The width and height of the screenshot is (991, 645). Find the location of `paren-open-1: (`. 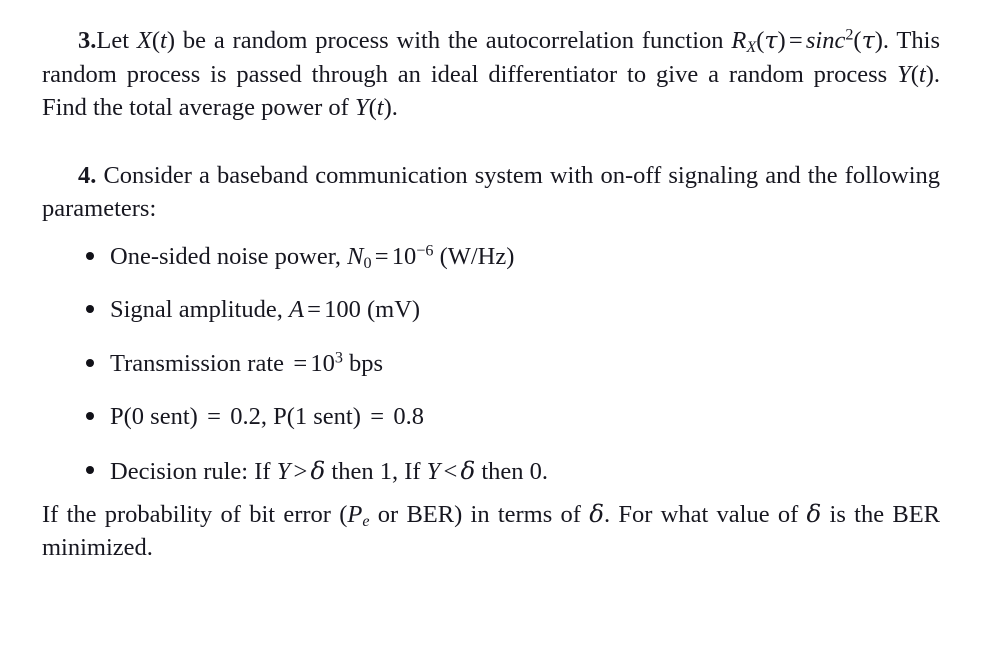

paren-open-1: ( is located at coordinates (156, 40).